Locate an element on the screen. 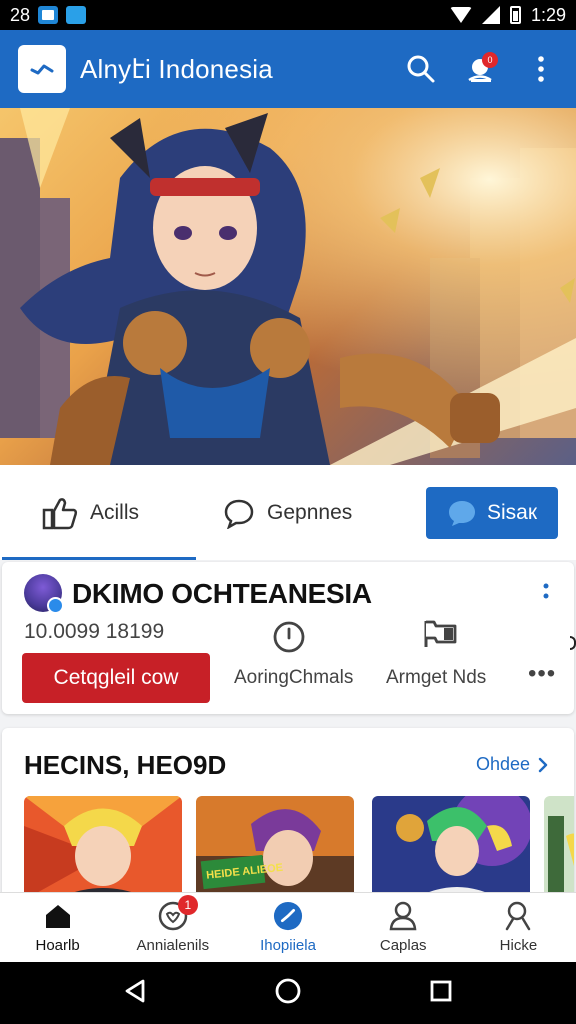 Image resolution: width=576 pixels, height=1024 pixels. flag-icon is located at coordinates (440, 633).